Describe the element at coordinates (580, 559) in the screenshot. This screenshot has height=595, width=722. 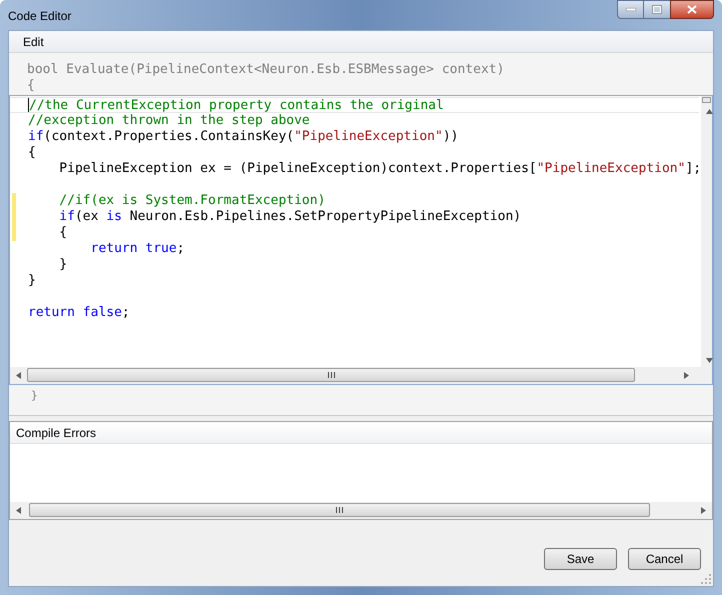
I see `dialog-button: Save` at that location.